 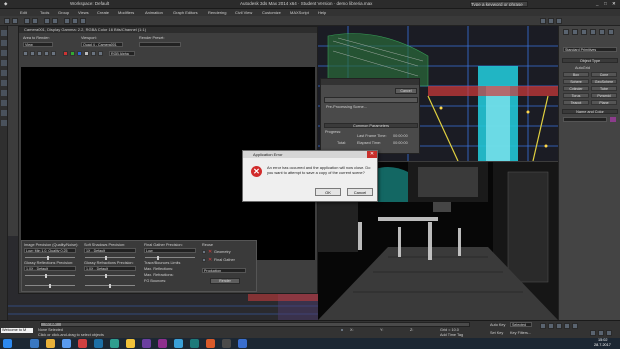 What do you see at coordinates (27, 21) in the screenshot?
I see `select-link-icon` at bounding box center [27, 21].